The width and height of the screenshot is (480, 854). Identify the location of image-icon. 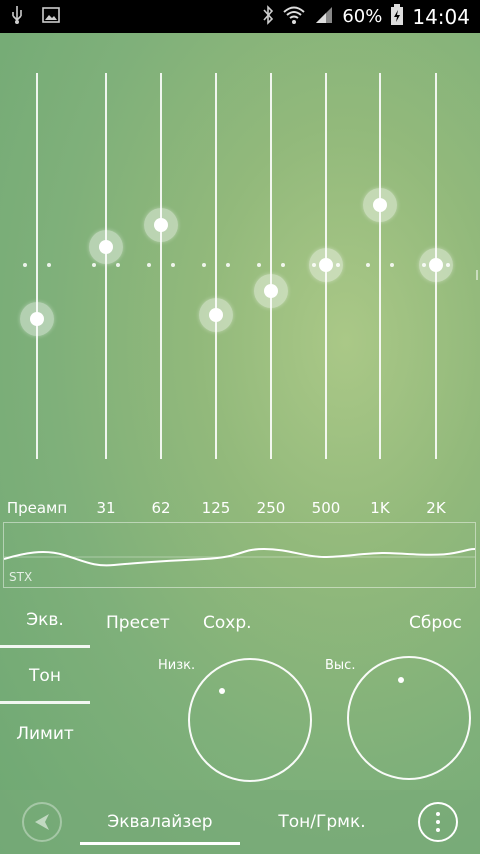
(51, 16).